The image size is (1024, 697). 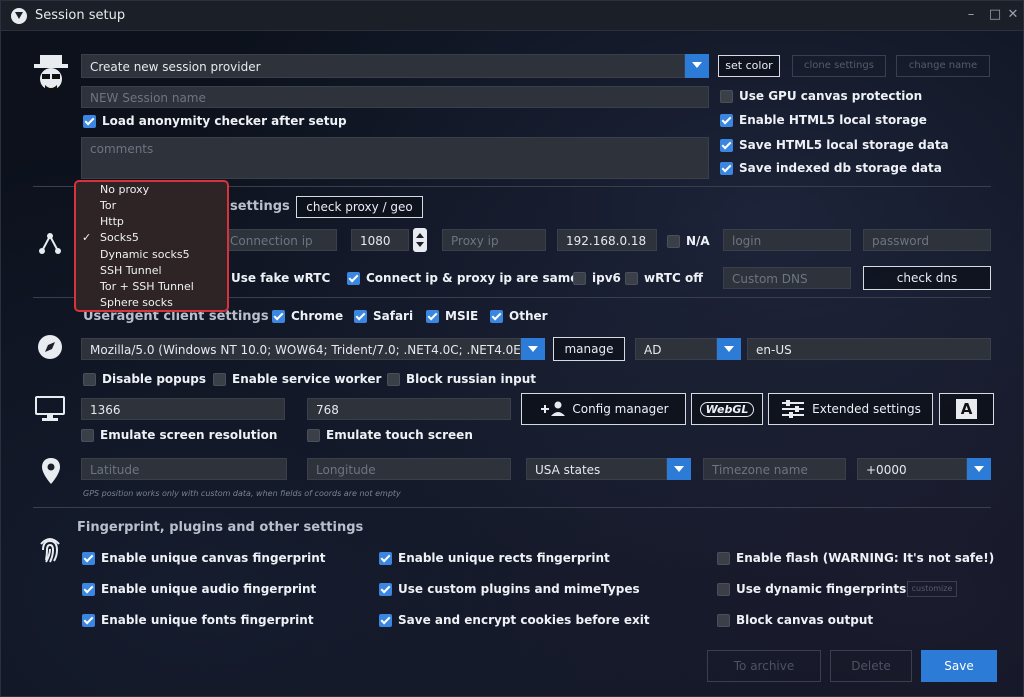 I want to click on na-checkbox: N/A, so click(x=688, y=241).